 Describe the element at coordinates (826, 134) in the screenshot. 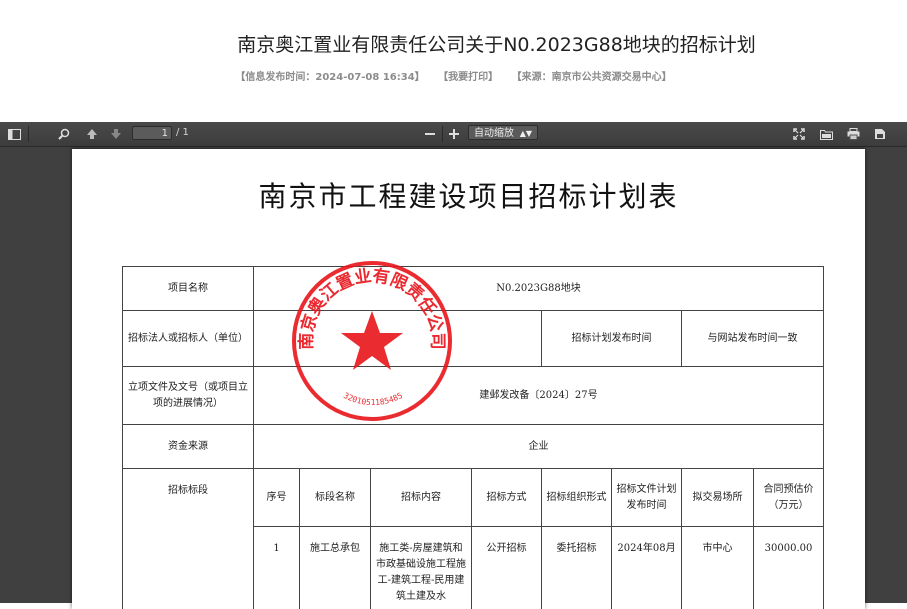

I see `open-file-icon` at that location.